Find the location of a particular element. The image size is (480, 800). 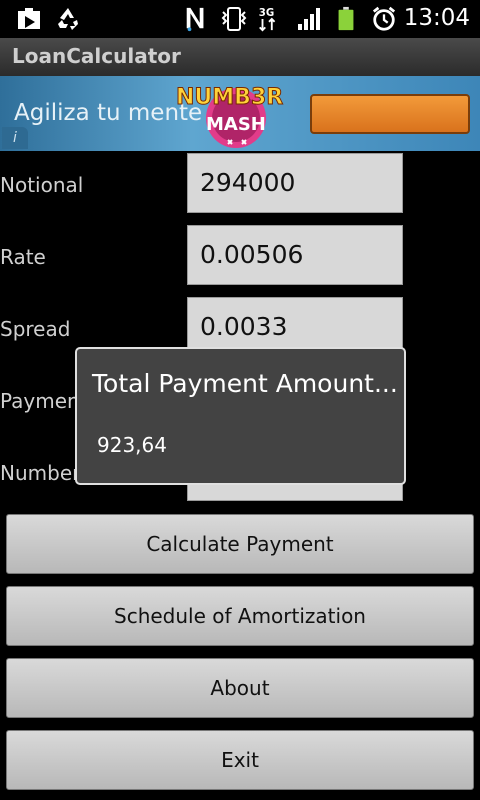

clock-time: 13:04 is located at coordinates (436, 18).